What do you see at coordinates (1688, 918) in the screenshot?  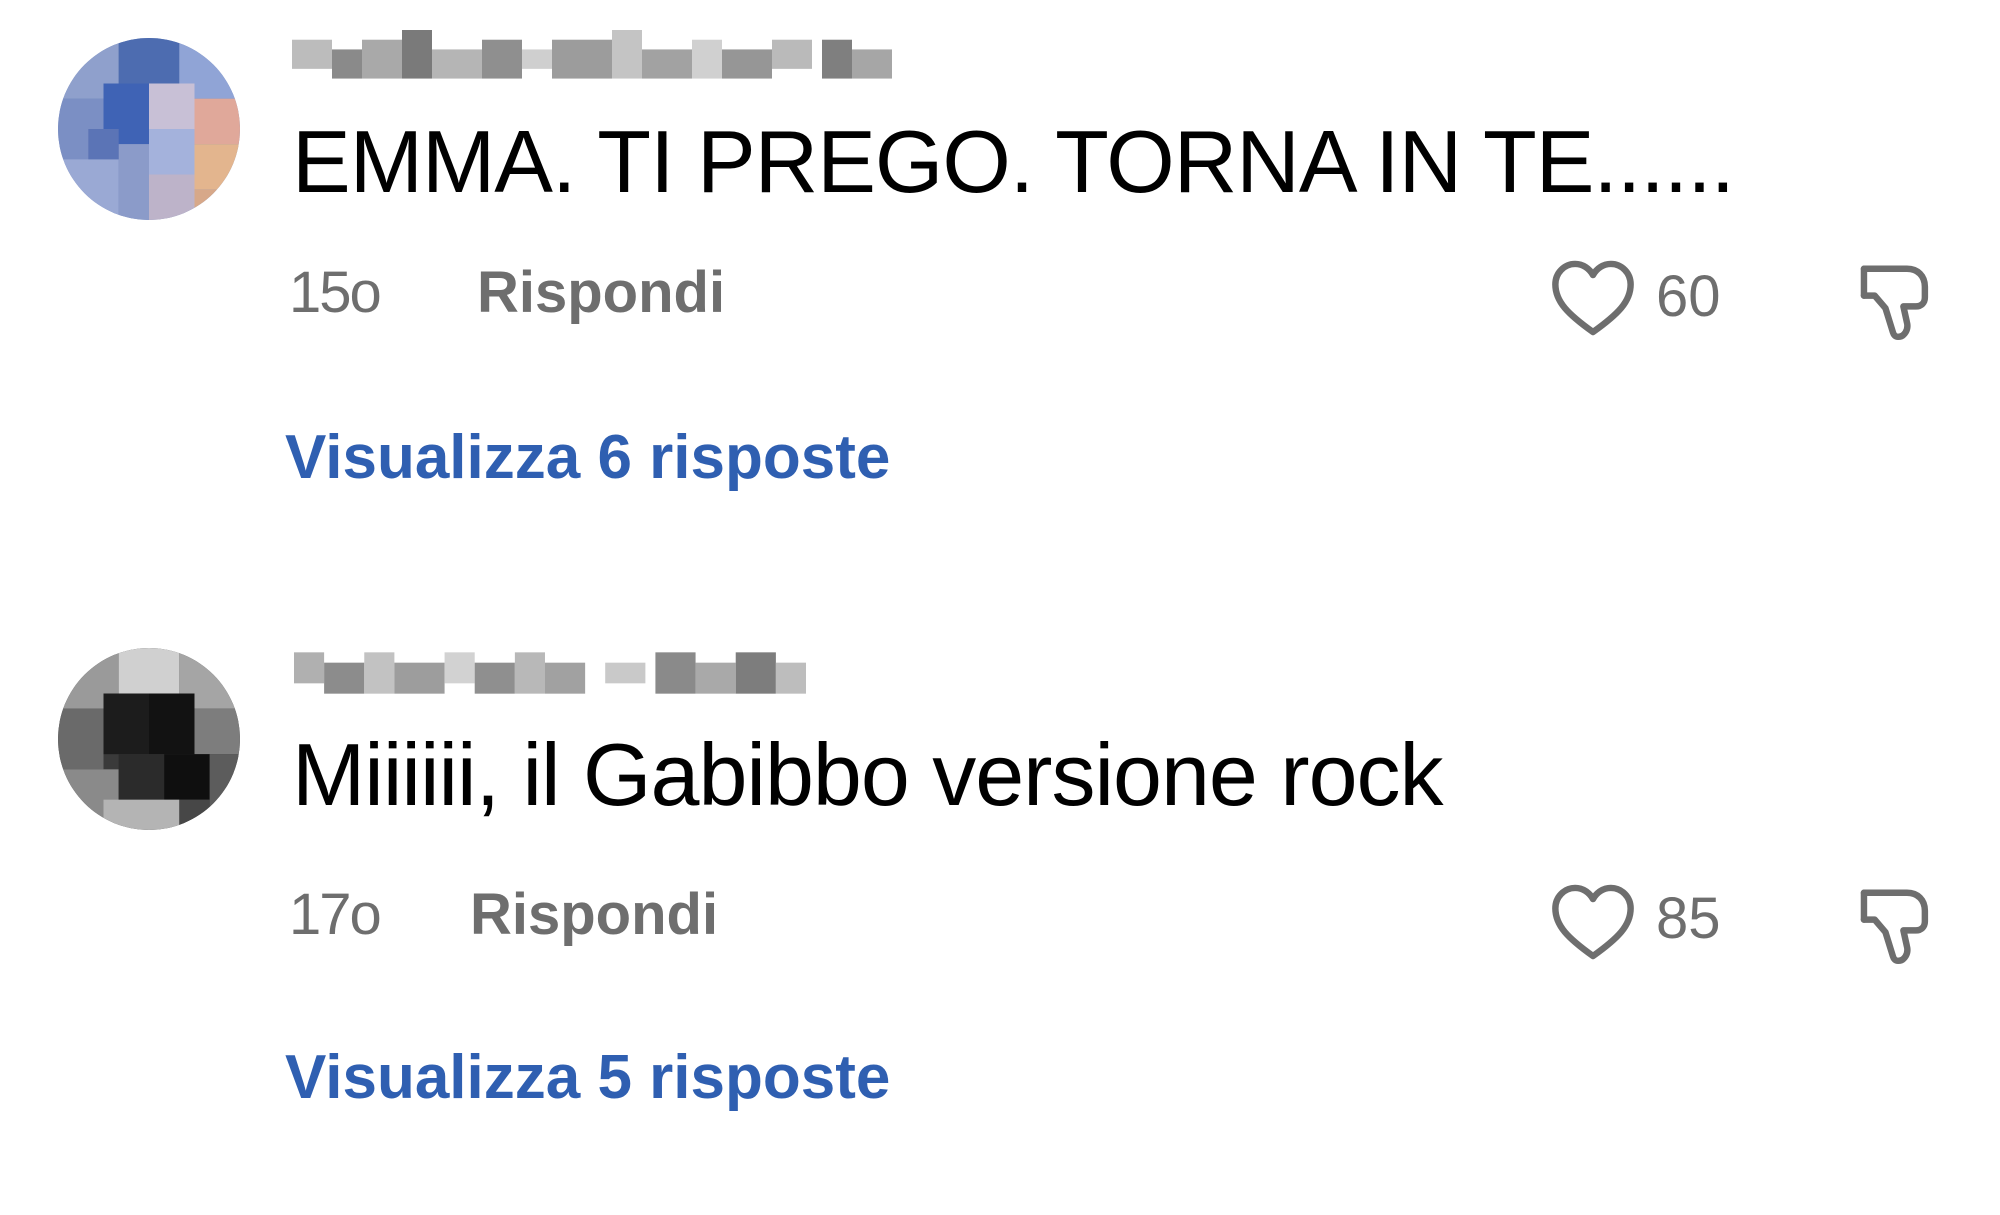 I see `like-count: 85` at bounding box center [1688, 918].